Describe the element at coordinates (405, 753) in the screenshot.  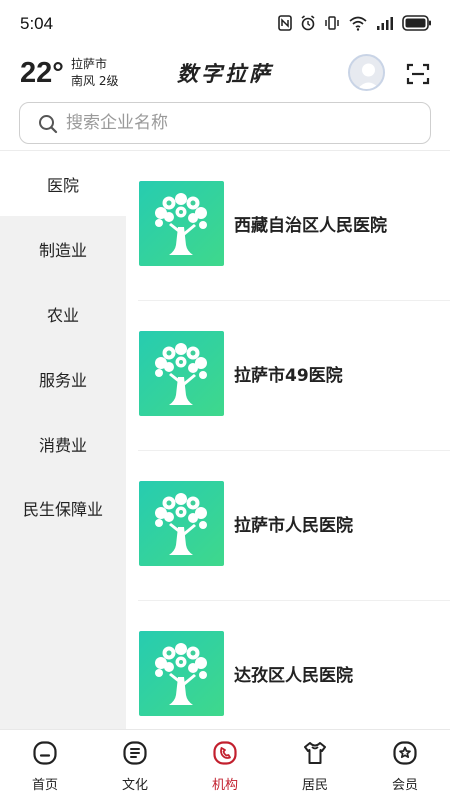
I see `member-icon` at that location.